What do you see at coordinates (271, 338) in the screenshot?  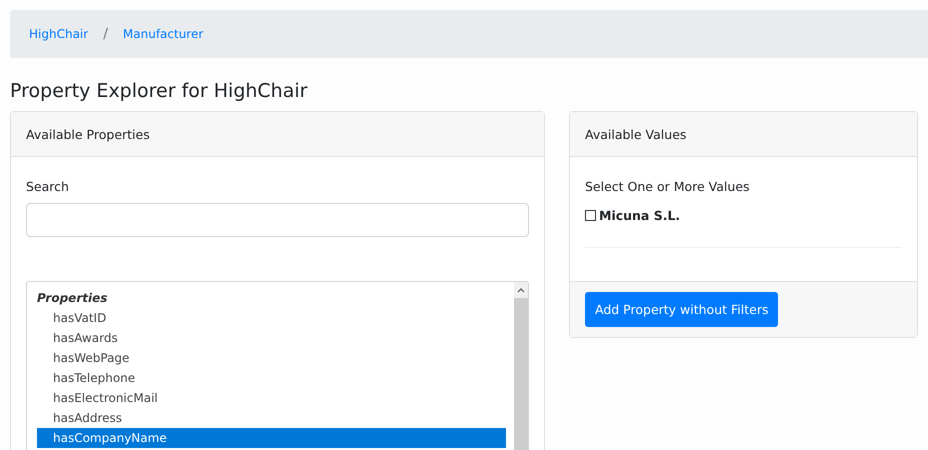 I see `property-option: hasAwards` at bounding box center [271, 338].